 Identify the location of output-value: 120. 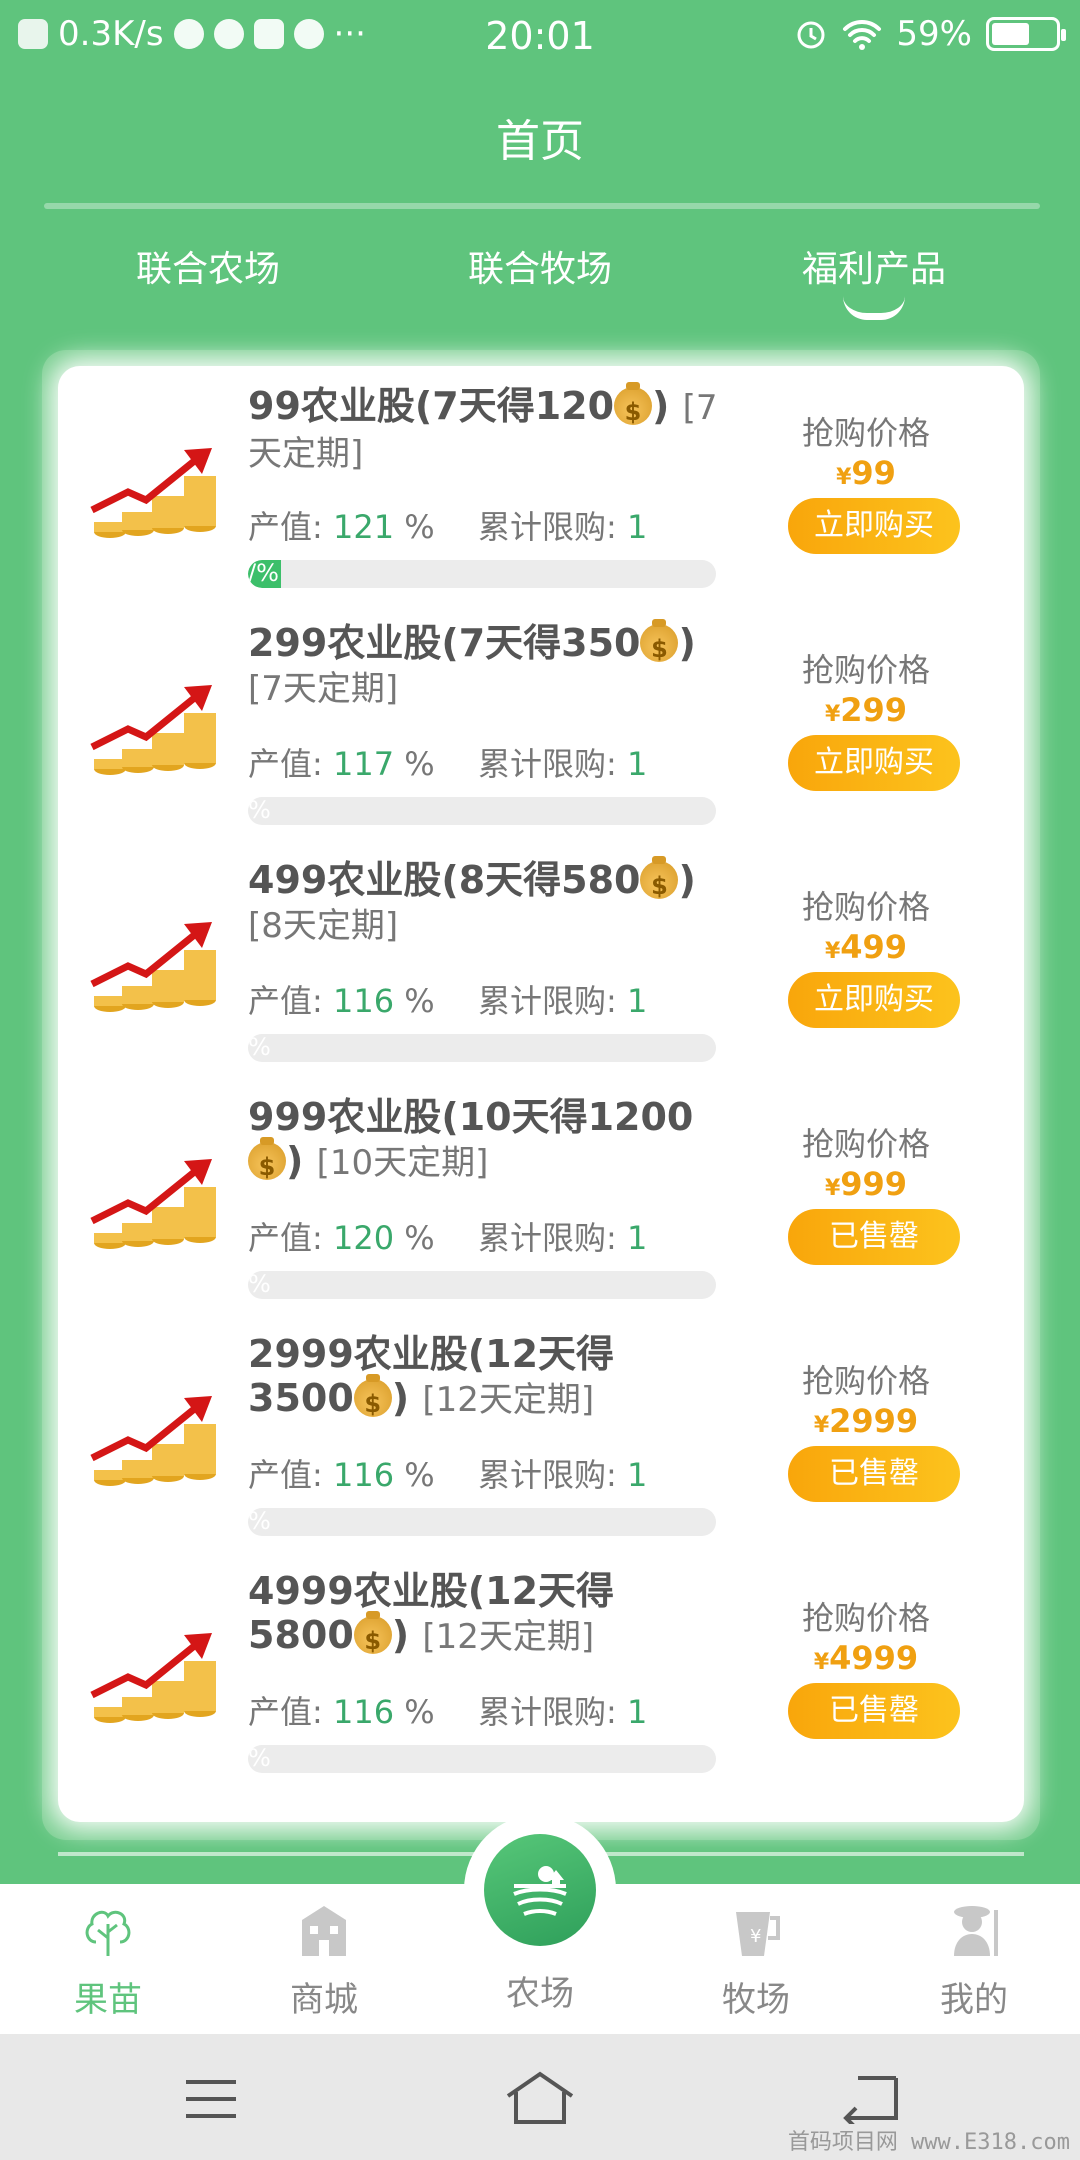
(363, 1238).